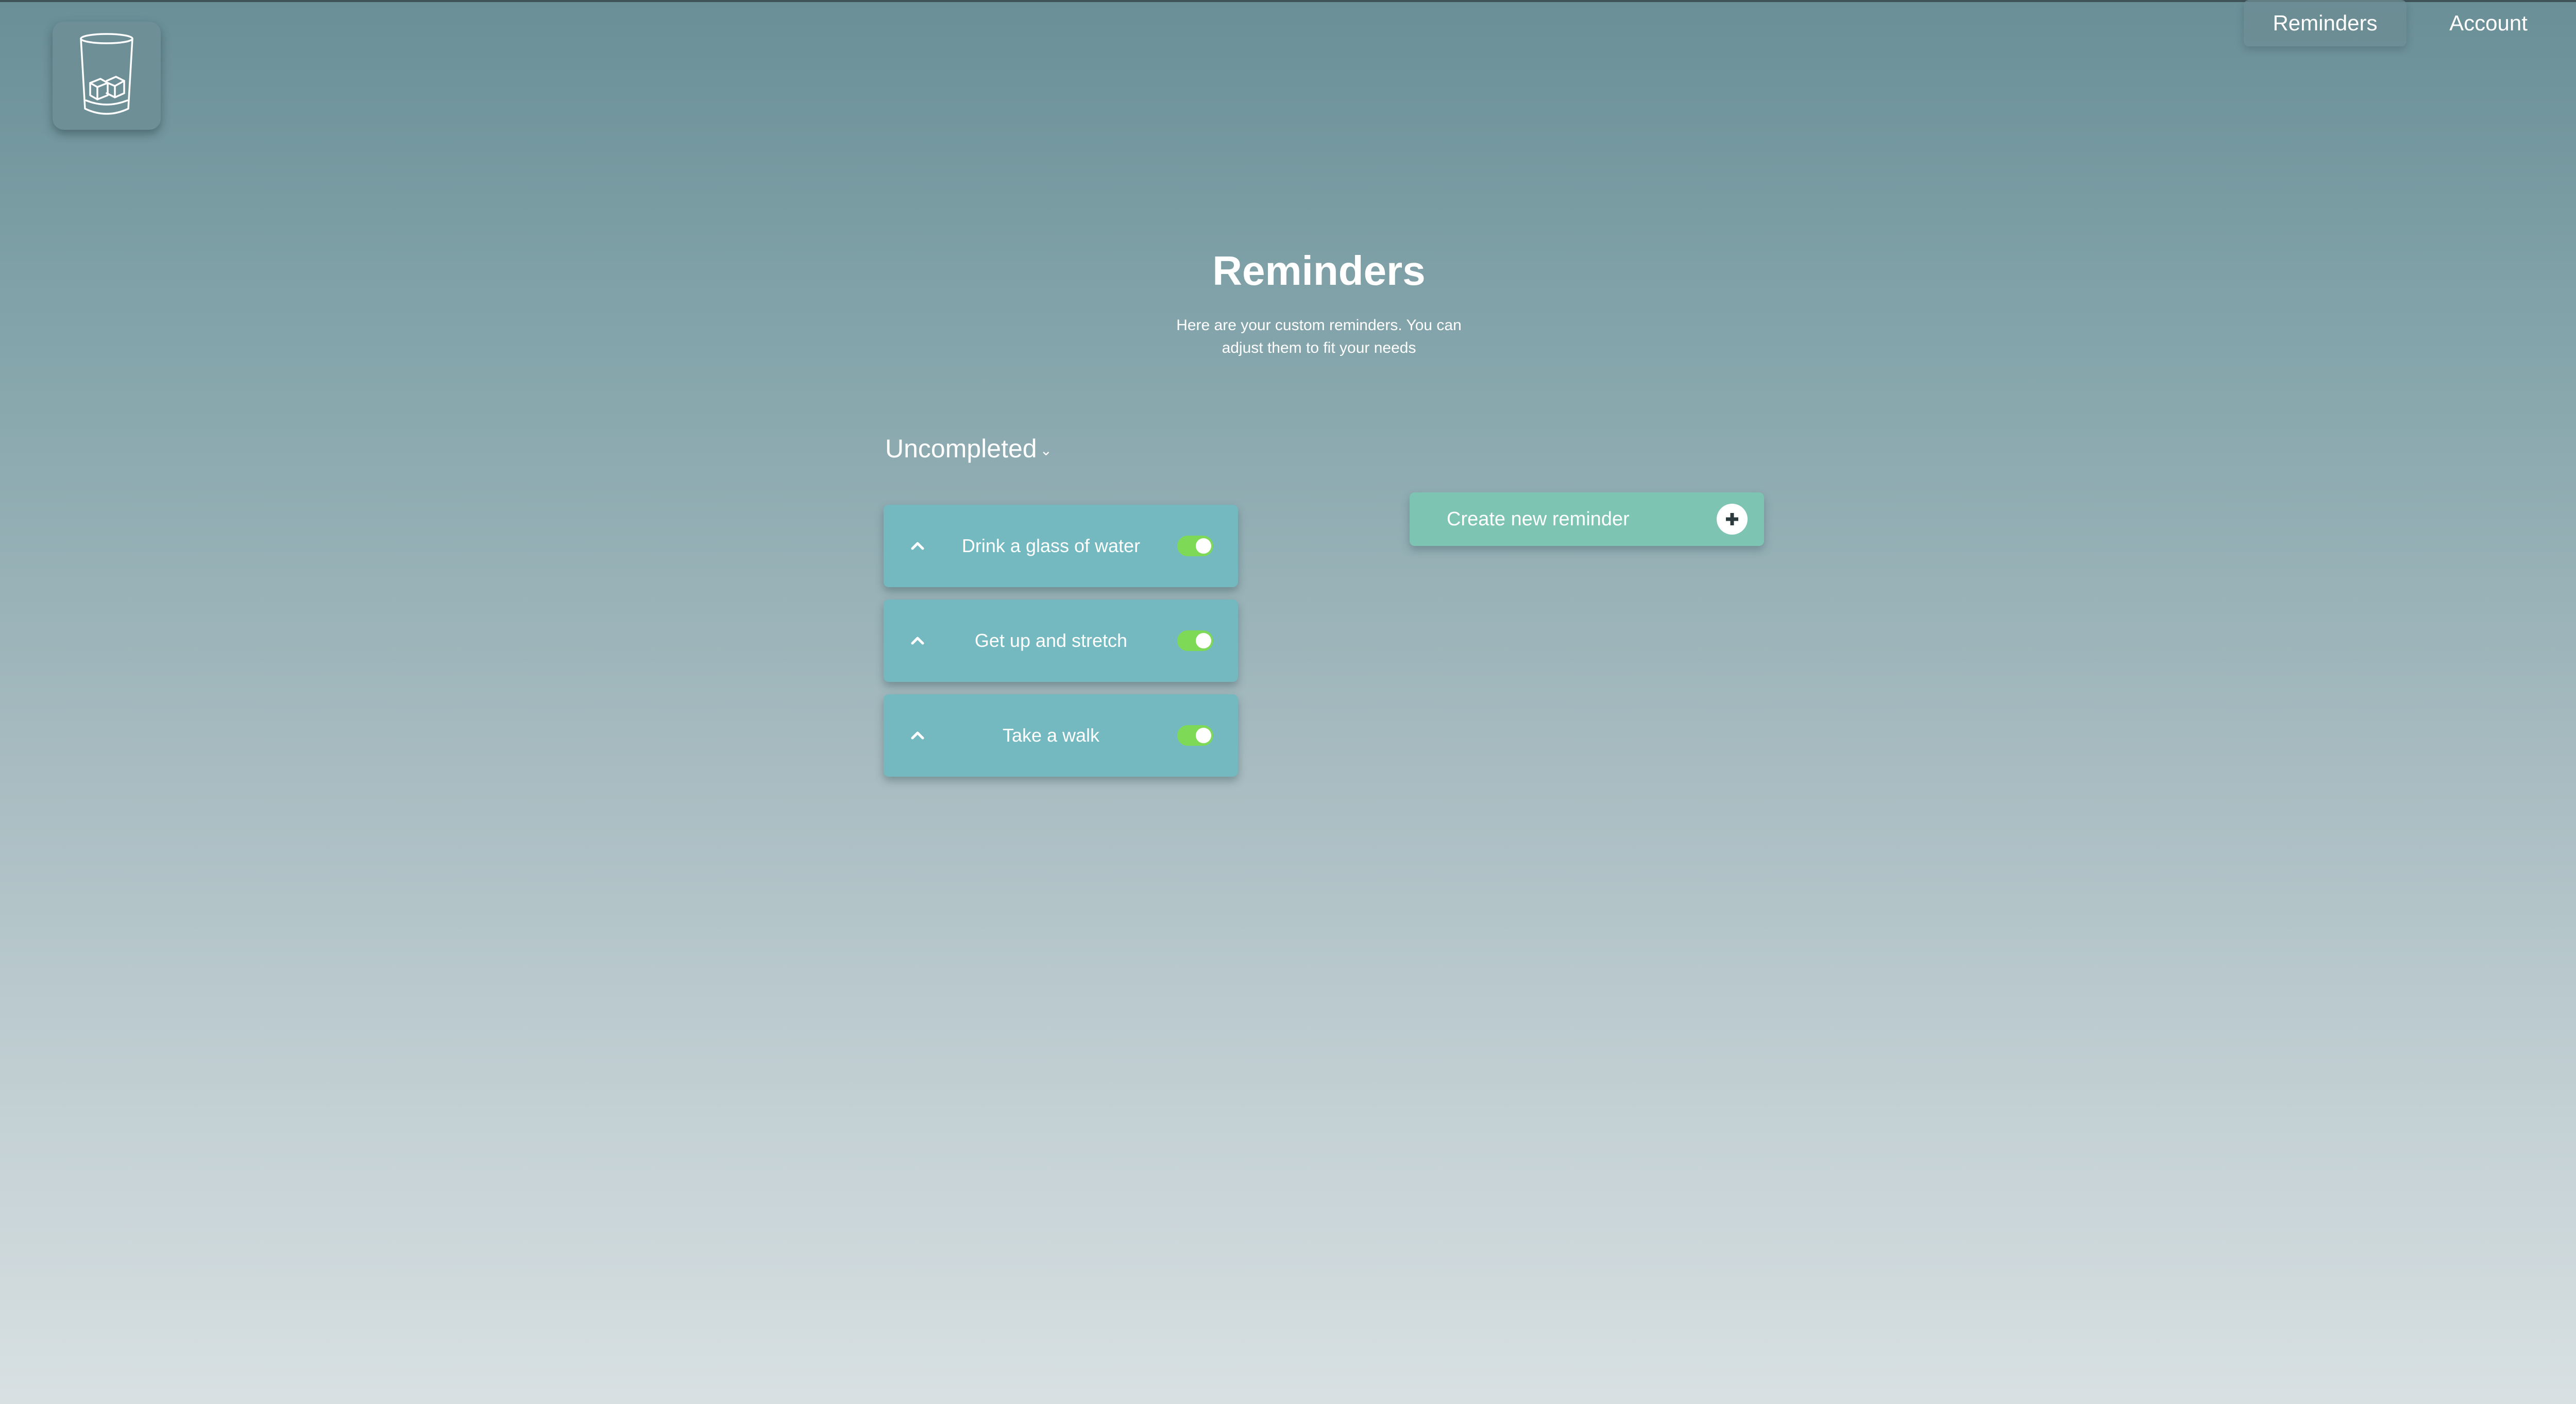 The height and width of the screenshot is (1404, 2576). What do you see at coordinates (1319, 271) in the screenshot?
I see `page-title: Reminders` at bounding box center [1319, 271].